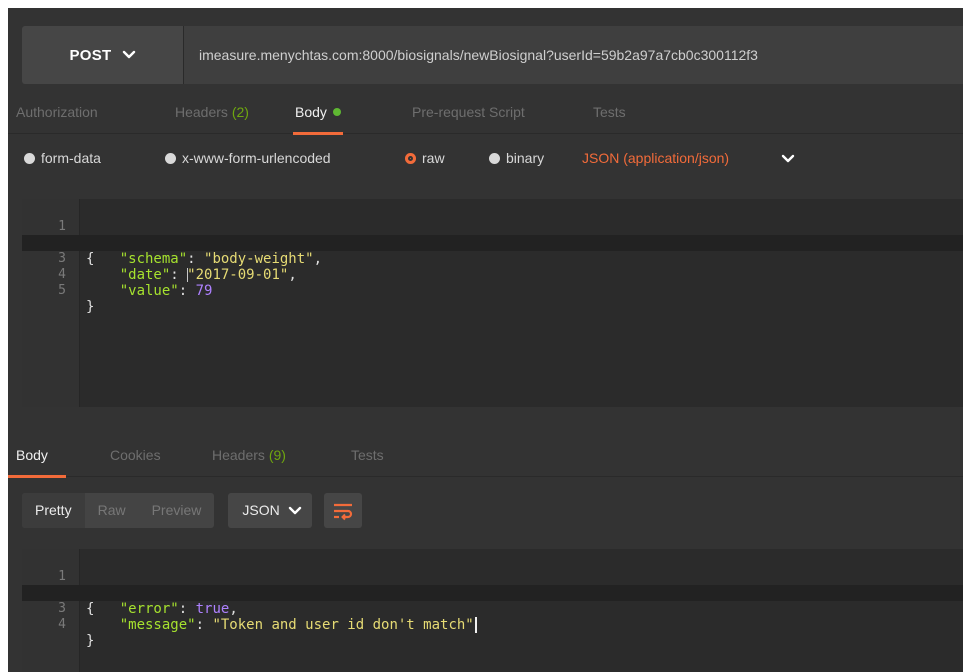 Image resolution: width=963 pixels, height=672 pixels. I want to click on line-number: 5, so click(62, 290).